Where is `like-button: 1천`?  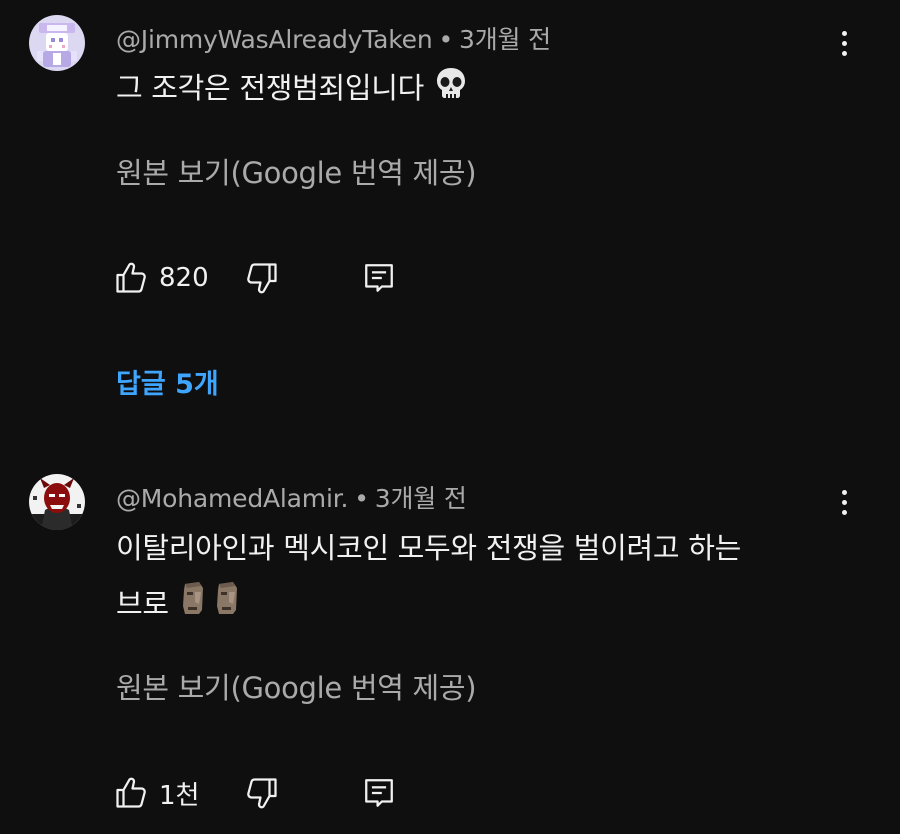 like-button: 1천 is located at coordinates (156, 793).